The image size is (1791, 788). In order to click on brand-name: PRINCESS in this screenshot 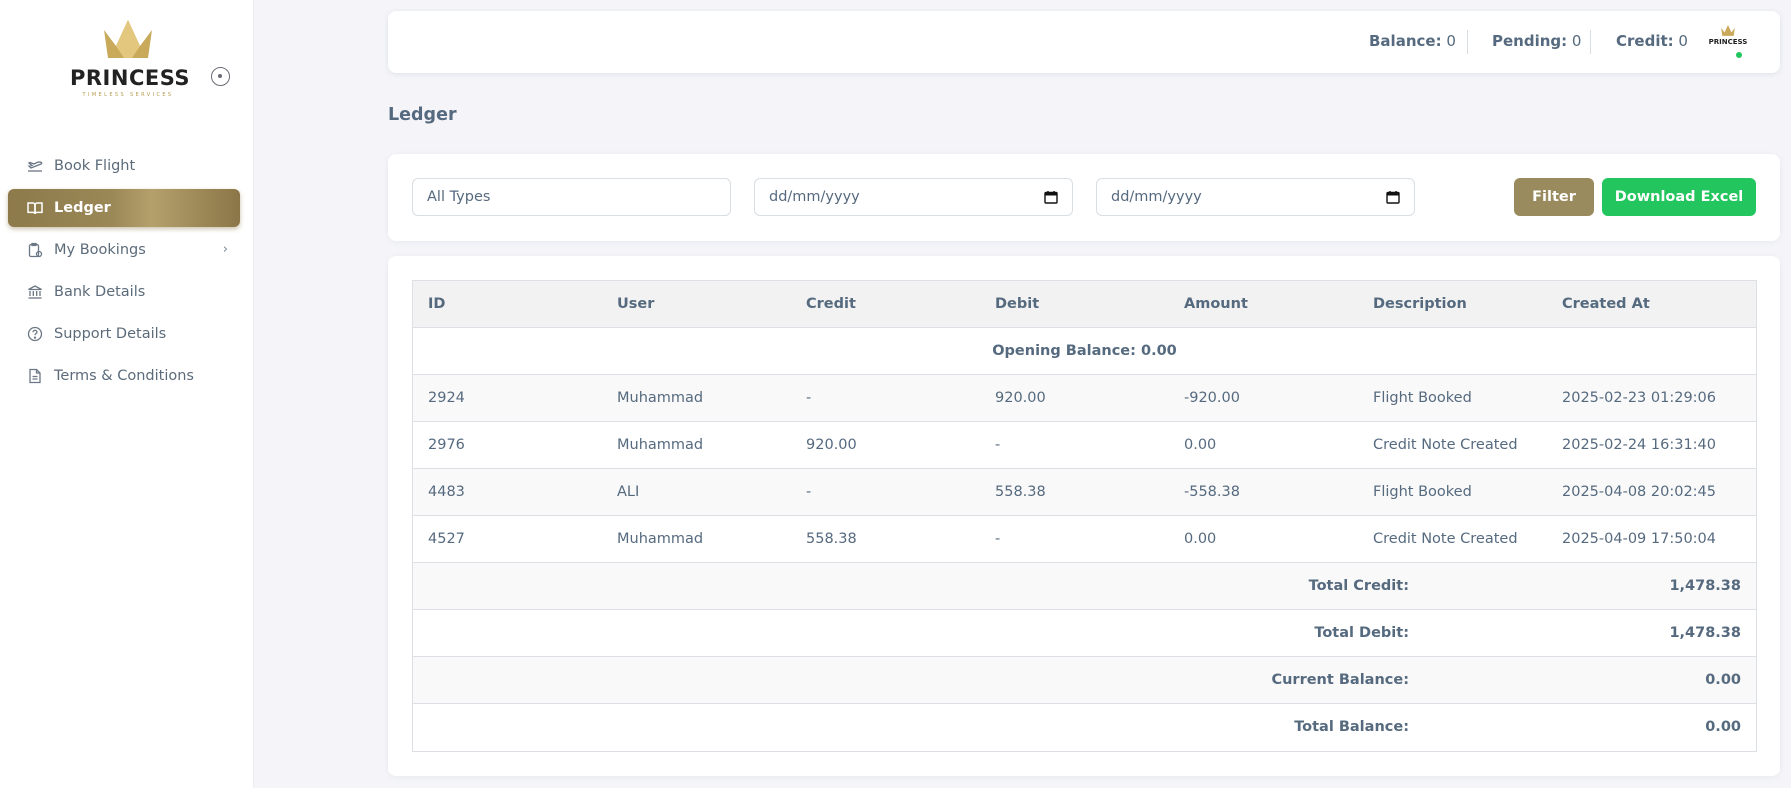, I will do `click(130, 78)`.